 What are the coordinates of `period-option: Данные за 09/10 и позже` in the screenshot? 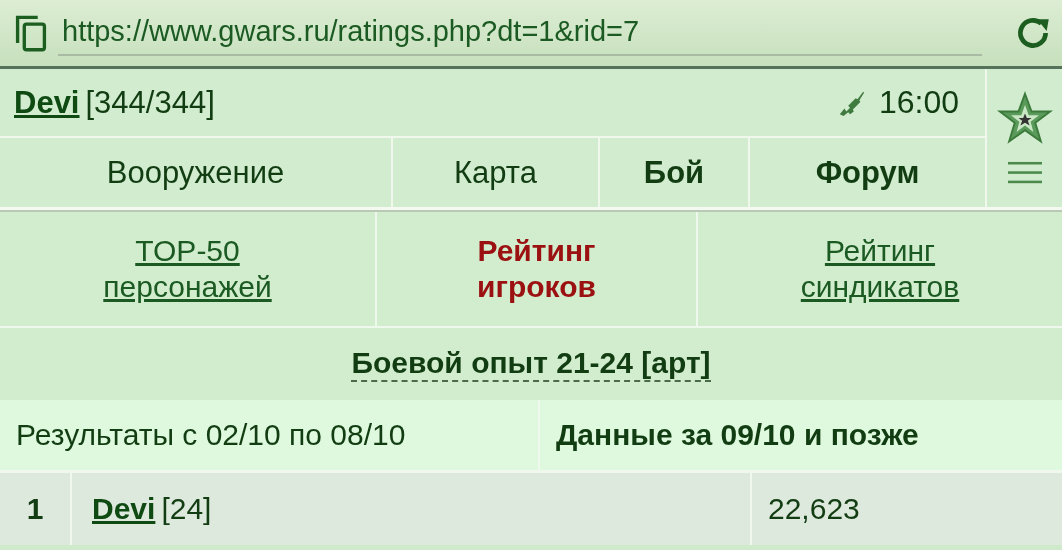 It's located at (801, 435).